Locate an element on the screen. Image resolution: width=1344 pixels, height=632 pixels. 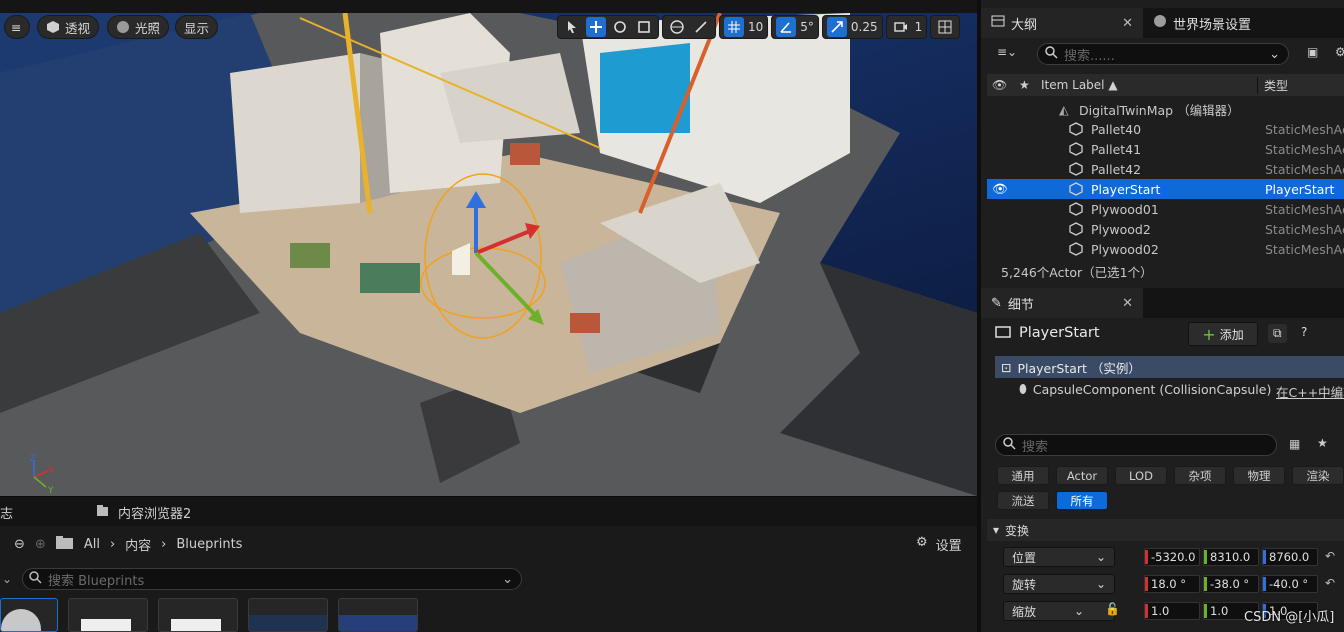
chevron-right-icon: › is located at coordinates (112, 544).